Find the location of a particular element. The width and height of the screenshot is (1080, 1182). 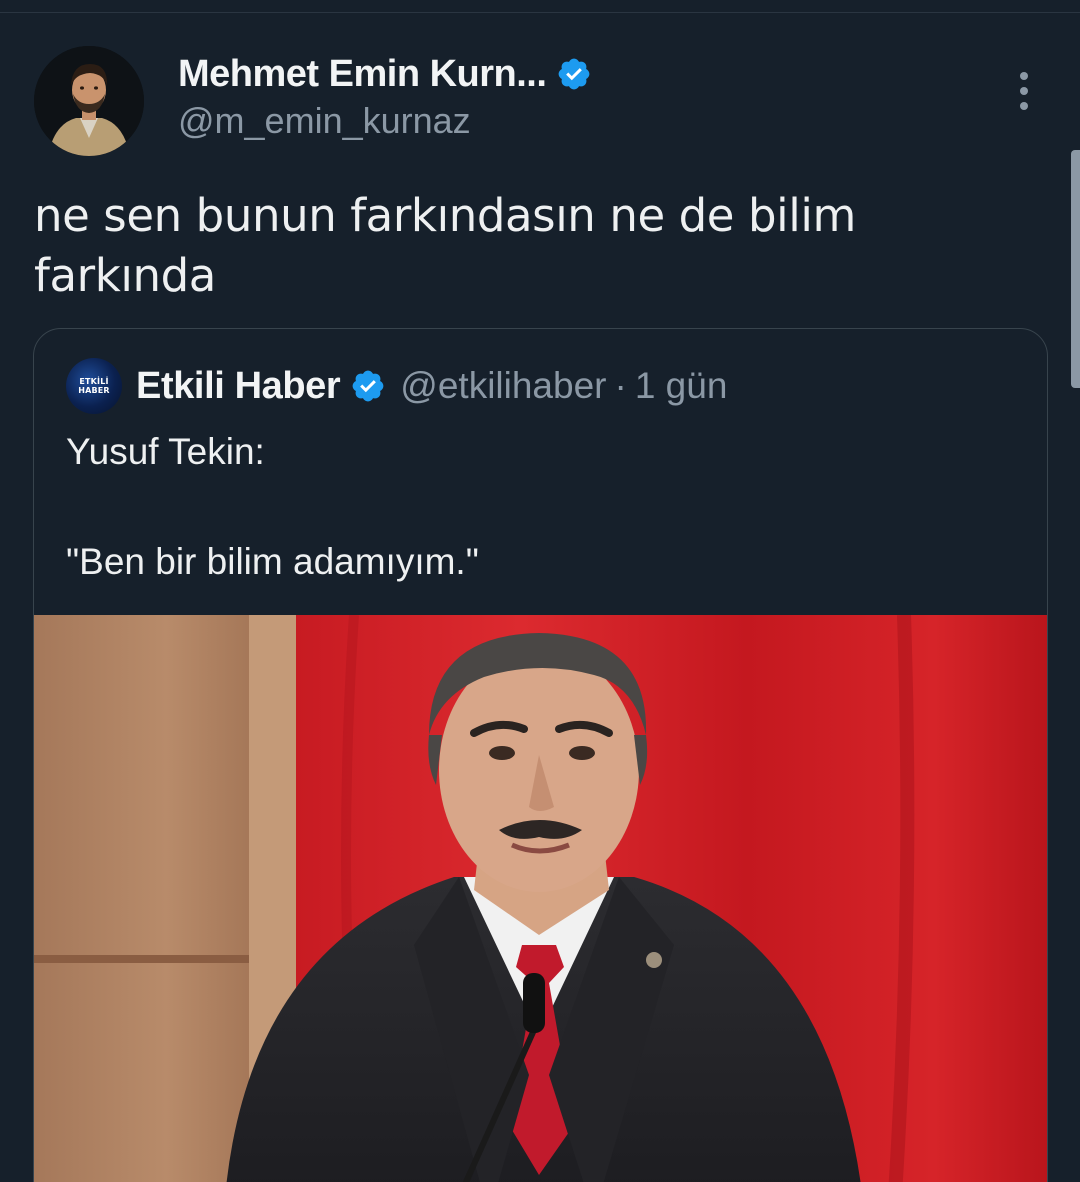

scrollbar-thumb is located at coordinates (1075, 269).